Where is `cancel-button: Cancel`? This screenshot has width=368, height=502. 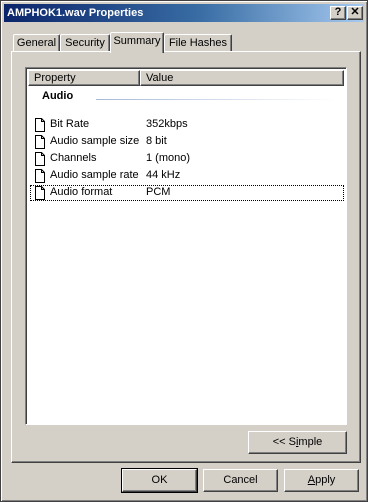
cancel-button: Cancel is located at coordinates (240, 480).